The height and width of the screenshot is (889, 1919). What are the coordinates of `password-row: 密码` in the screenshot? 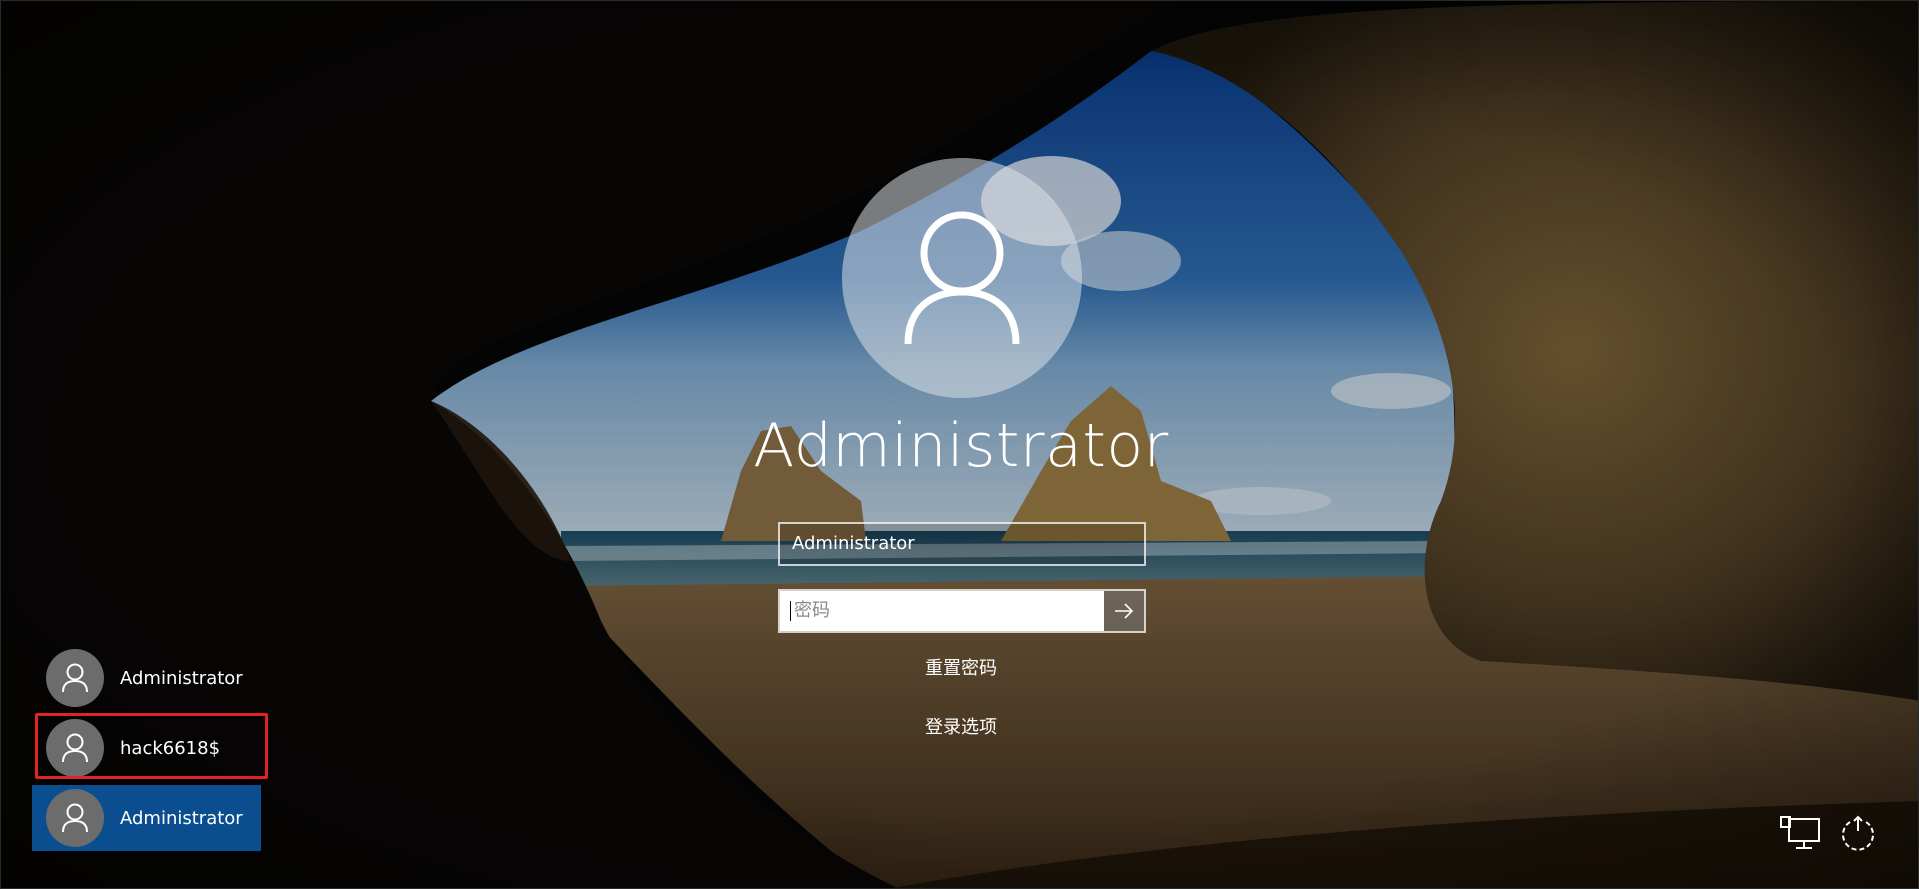 It's located at (962, 611).